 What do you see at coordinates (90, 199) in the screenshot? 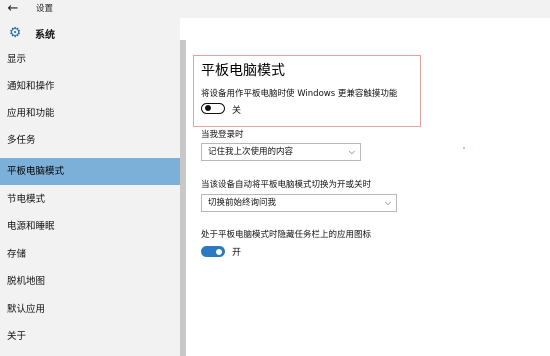
I see `sidebar-item-battery-saver: 节电模式` at bounding box center [90, 199].